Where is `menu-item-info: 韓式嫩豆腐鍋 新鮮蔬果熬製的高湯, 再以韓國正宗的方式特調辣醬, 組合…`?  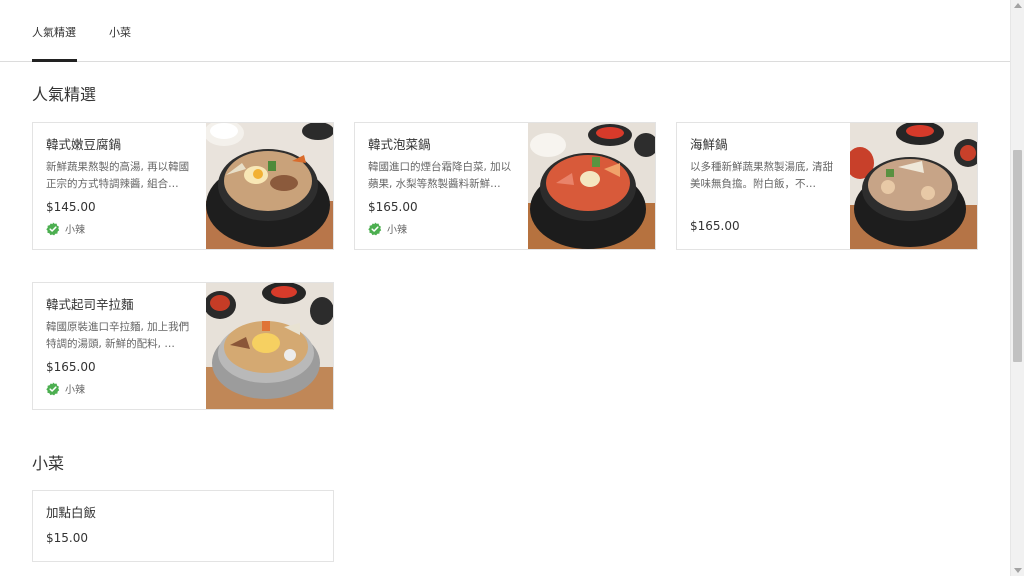
menu-item-info: 韓式嫩豆腐鍋 新鮮蔬果熬製的高湯, 再以韓國正宗的方式特調辣醬, 組合… is located at coordinates (122, 165).